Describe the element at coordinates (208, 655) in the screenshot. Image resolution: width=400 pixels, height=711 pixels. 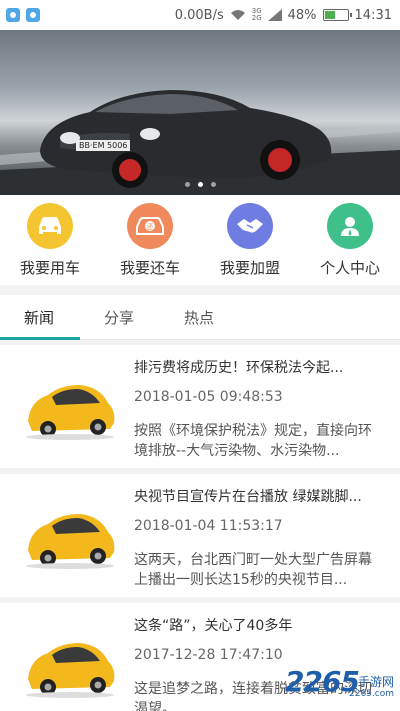
I see `news-time: 2017-12-28 17:47:10` at that location.